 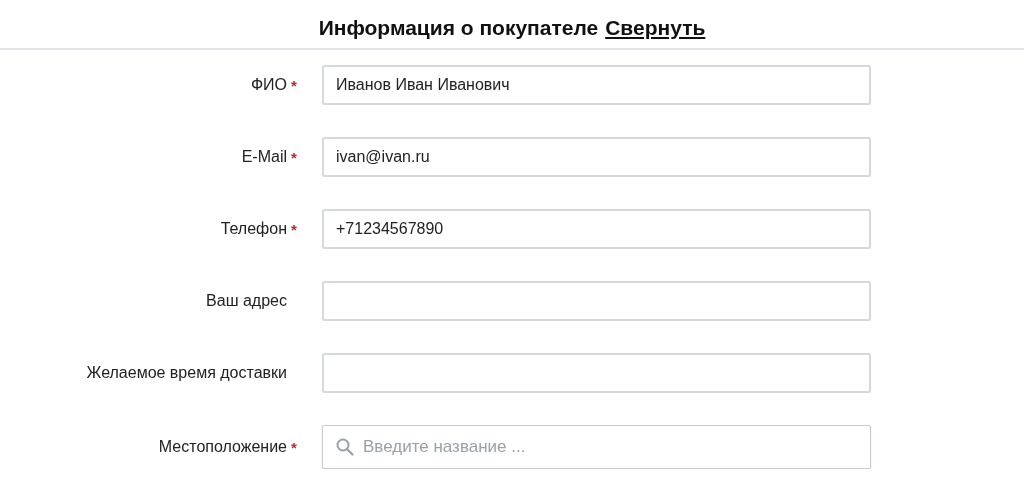 What do you see at coordinates (246, 301) in the screenshot?
I see `field-label: Ваш адрес` at bounding box center [246, 301].